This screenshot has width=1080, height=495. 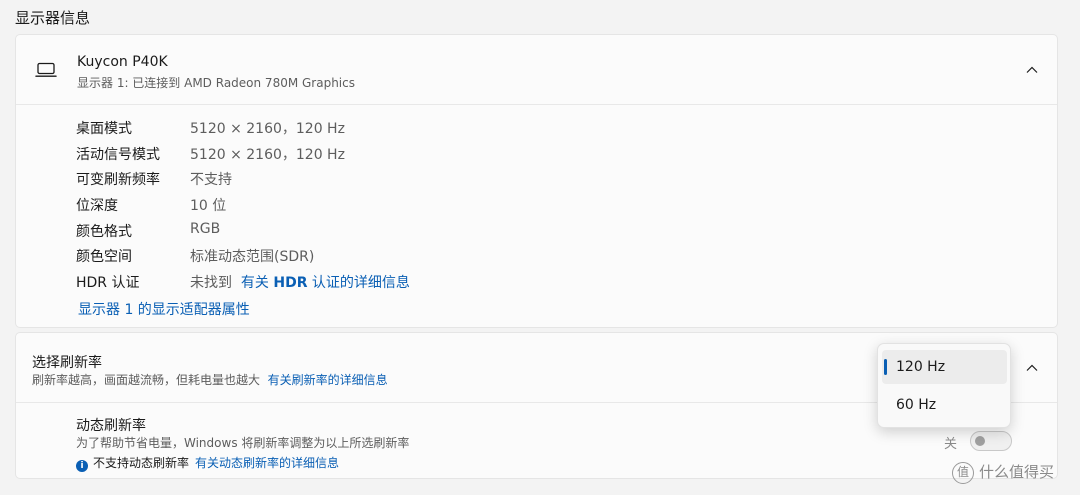 I want to click on refresh-rate-details-link: 有关刷新率的详细信息, so click(x=328, y=380).